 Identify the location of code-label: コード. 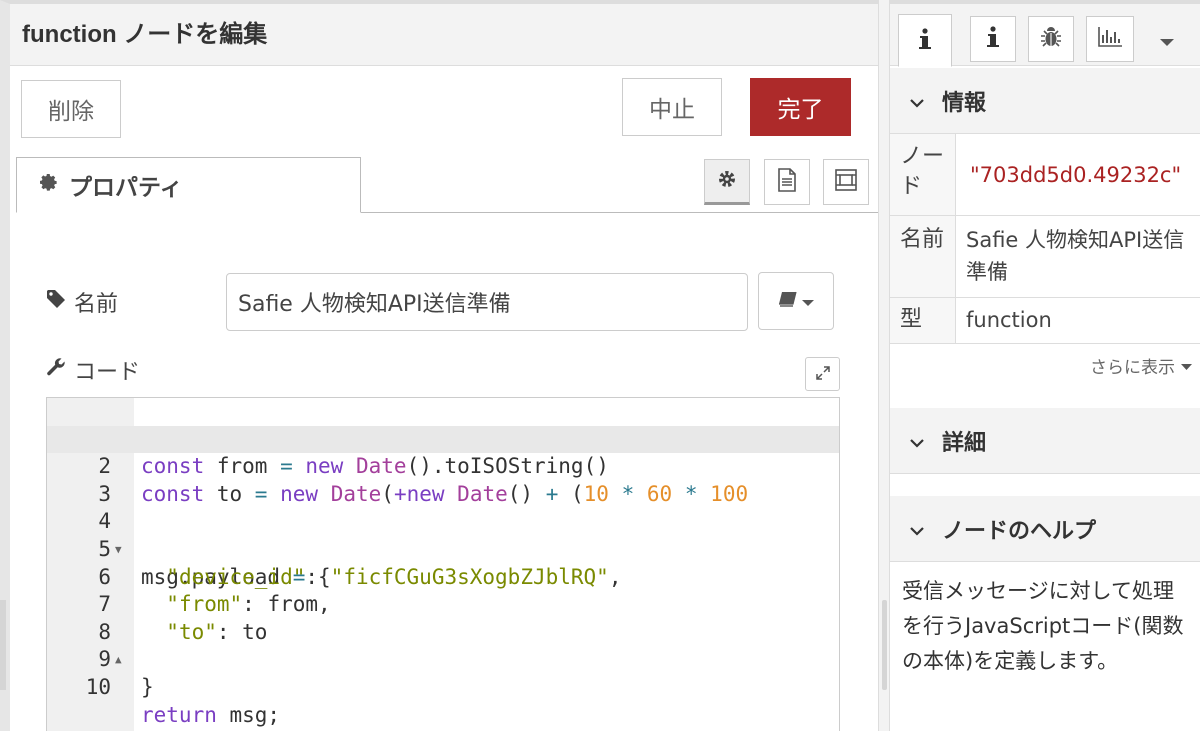
(93, 370).